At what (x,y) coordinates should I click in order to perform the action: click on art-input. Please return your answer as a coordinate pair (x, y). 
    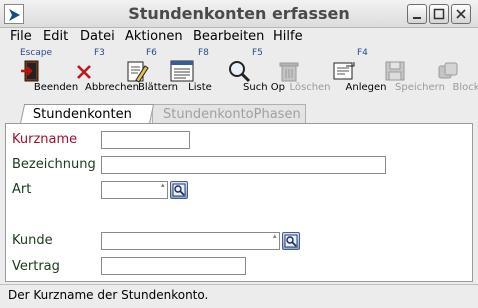
    Looking at the image, I should click on (134, 190).